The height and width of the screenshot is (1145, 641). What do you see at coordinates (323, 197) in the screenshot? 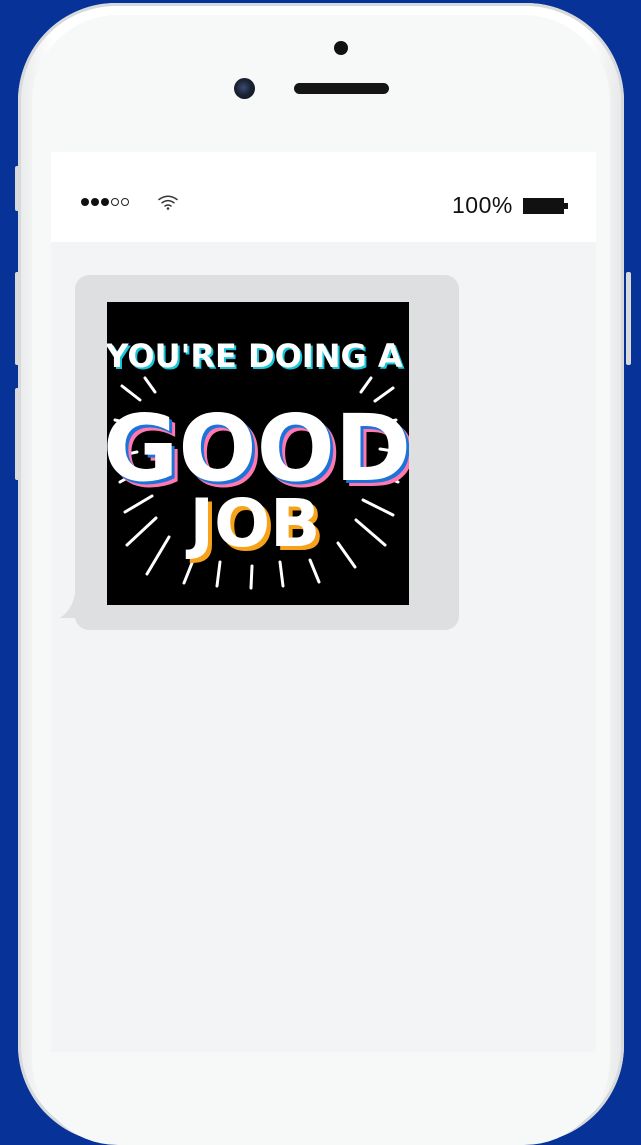
I see `status-bar: 100%` at bounding box center [323, 197].